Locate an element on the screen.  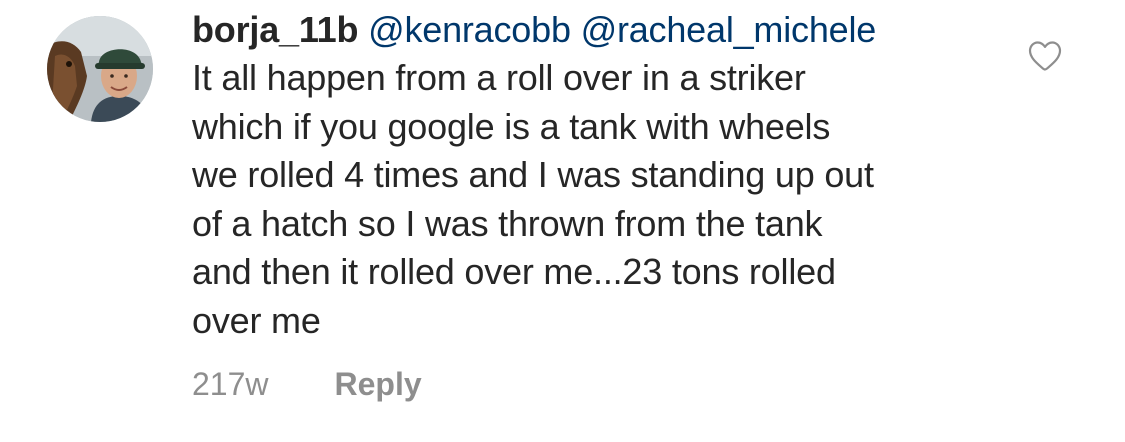
username-link: borja_11b is located at coordinates (275, 29).